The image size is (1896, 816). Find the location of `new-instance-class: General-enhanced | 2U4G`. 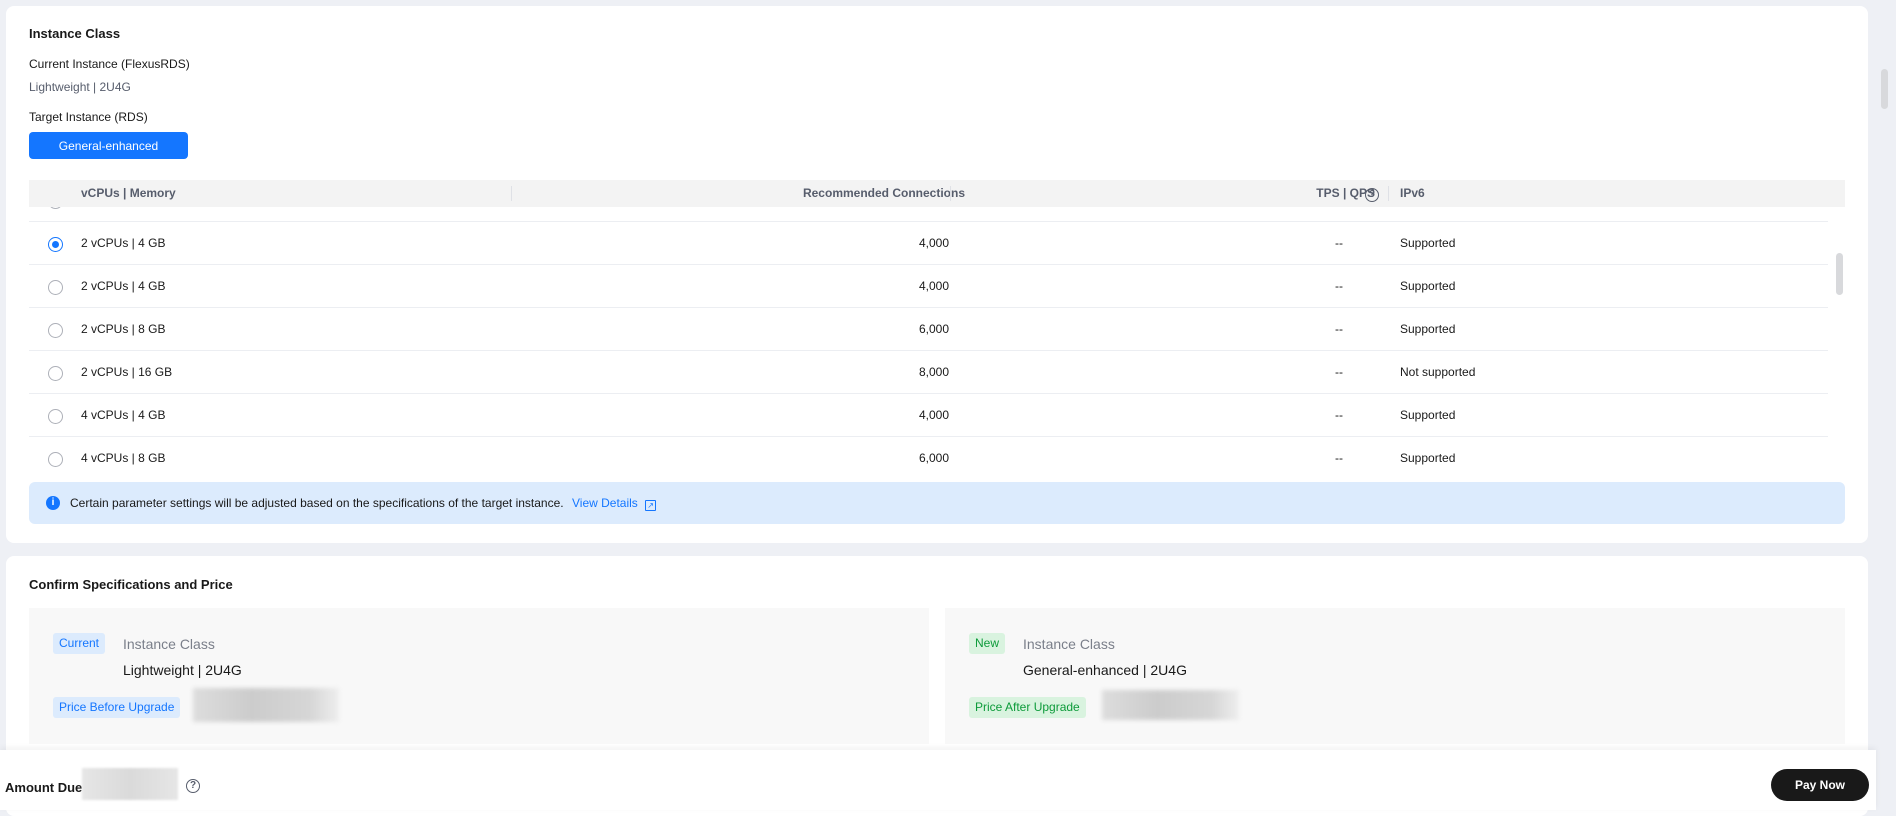

new-instance-class: General-enhanced | 2U4G is located at coordinates (1105, 670).